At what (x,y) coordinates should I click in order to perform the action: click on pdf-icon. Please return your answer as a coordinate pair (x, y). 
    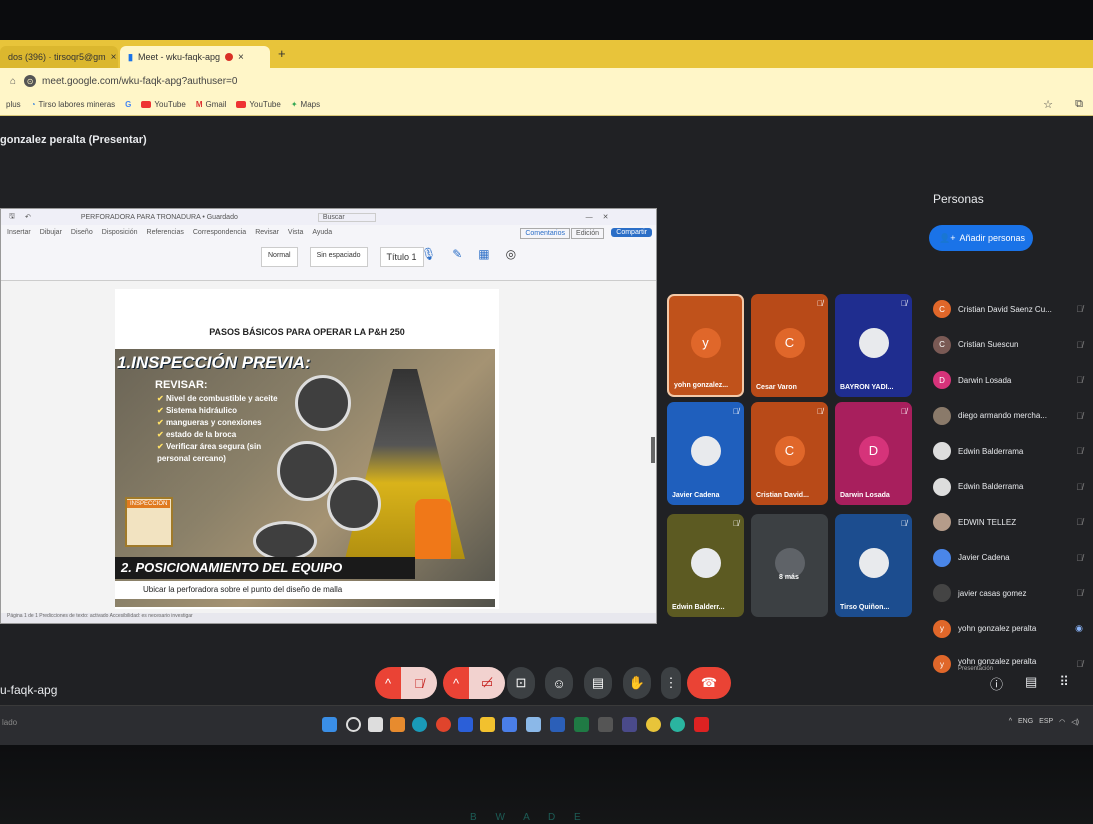
    Looking at the image, I should click on (701, 724).